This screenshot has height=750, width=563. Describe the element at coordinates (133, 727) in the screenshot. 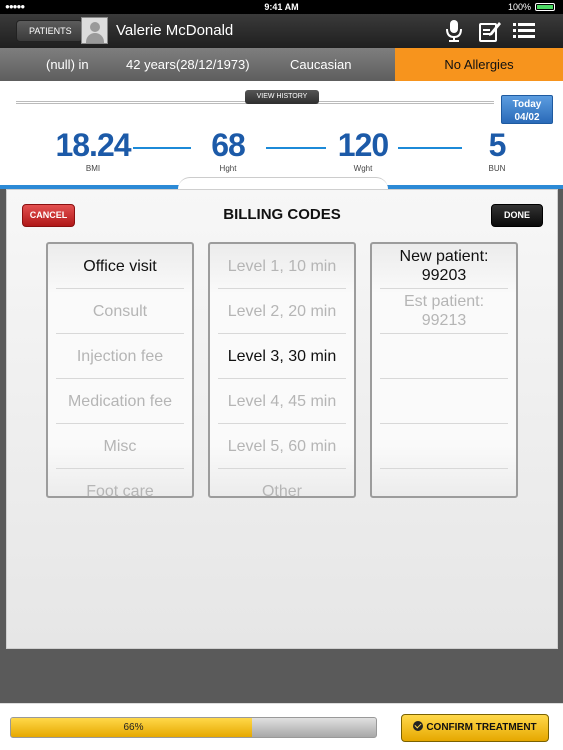

I see `progress-label: 66%` at that location.